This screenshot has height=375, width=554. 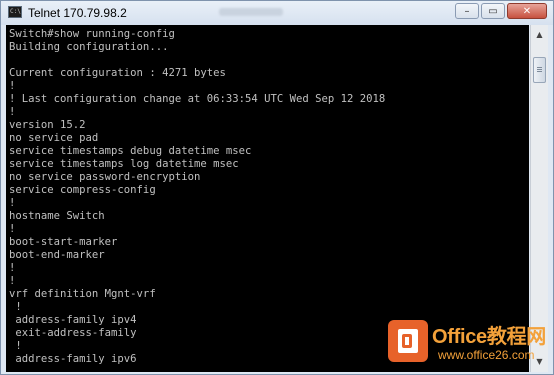 What do you see at coordinates (73, 333) in the screenshot?
I see `terminal-line: exit-address-family` at bounding box center [73, 333].